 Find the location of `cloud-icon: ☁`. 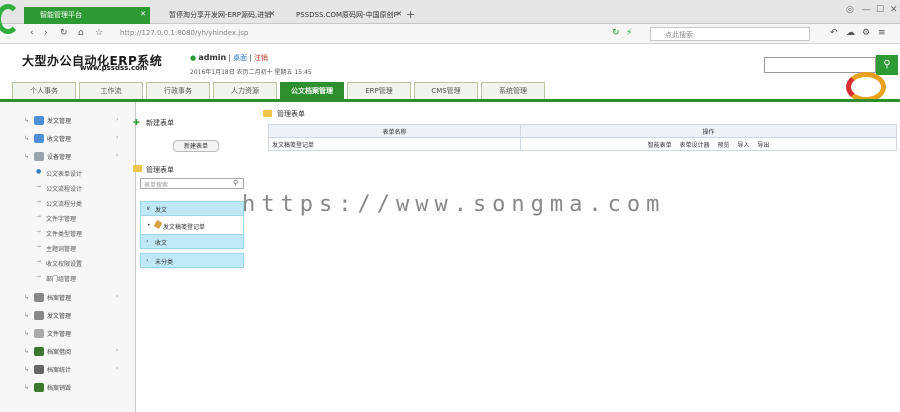

cloud-icon: ☁ is located at coordinates (850, 33).